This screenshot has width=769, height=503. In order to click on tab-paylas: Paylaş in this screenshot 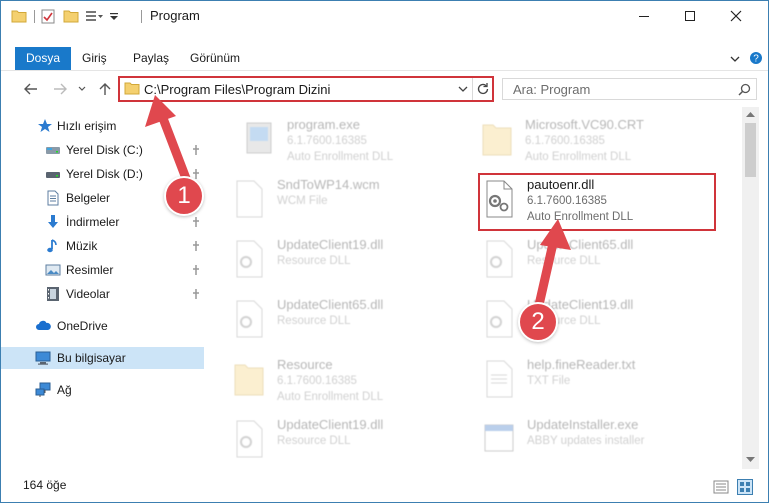, I will do `click(151, 58)`.